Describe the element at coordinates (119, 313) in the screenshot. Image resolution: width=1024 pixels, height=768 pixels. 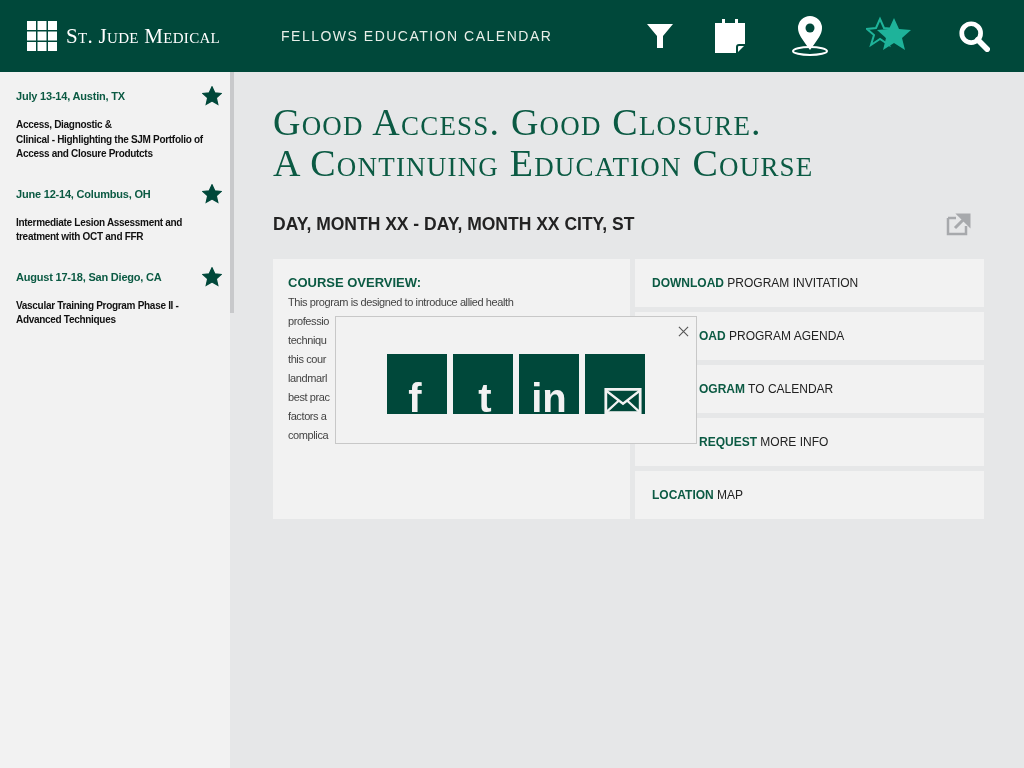
I see `event-title: Vascular Training Program Phase II - Advanced Techniques` at that location.